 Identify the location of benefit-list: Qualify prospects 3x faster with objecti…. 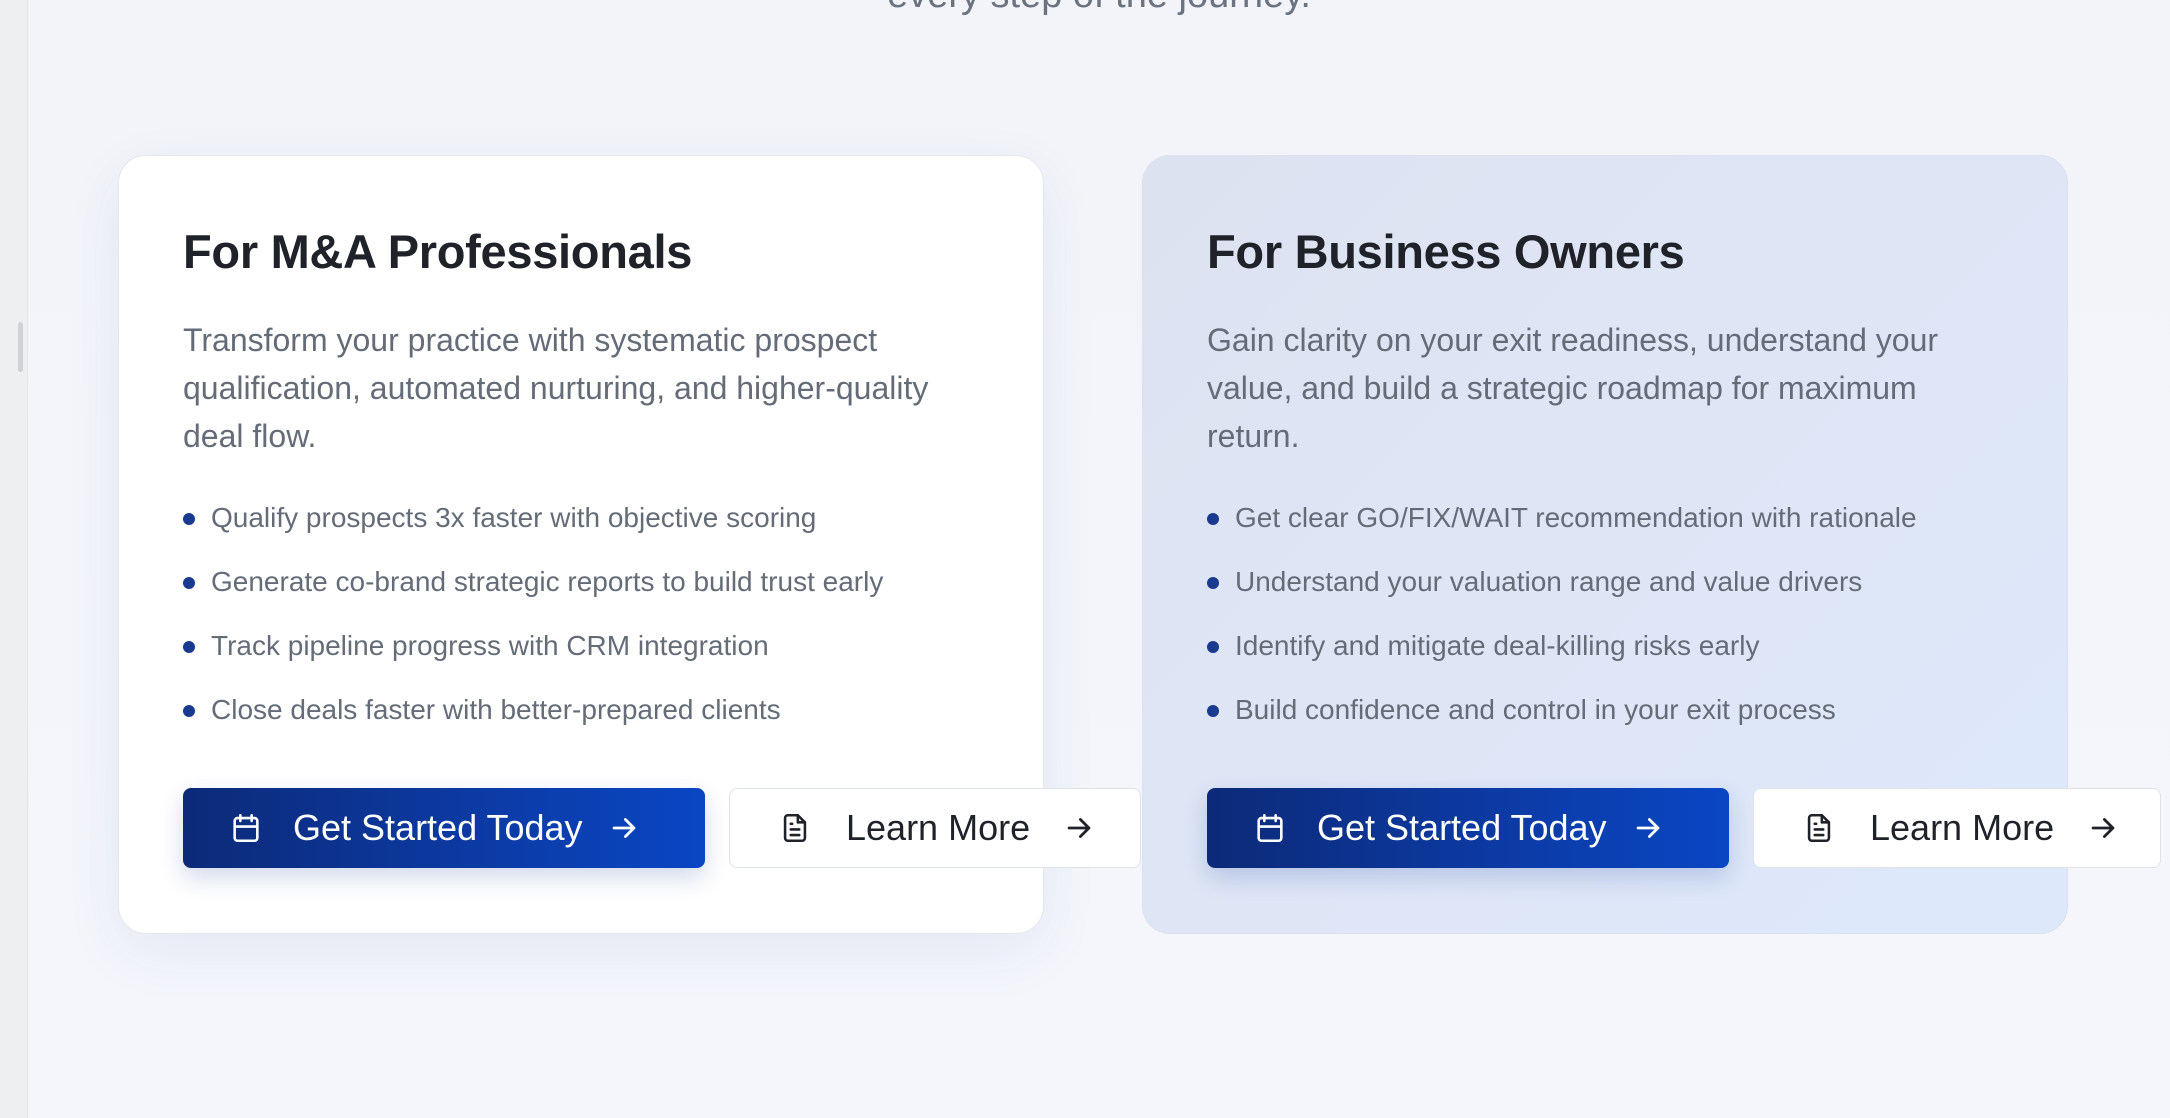
(581, 628).